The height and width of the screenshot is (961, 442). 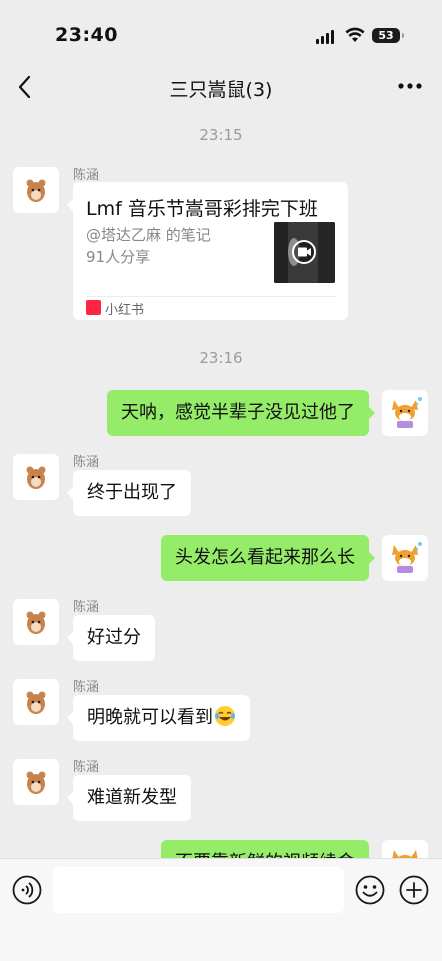 What do you see at coordinates (129, 798) in the screenshot?
I see `message-bubble-incoming: 难道新发型` at bounding box center [129, 798].